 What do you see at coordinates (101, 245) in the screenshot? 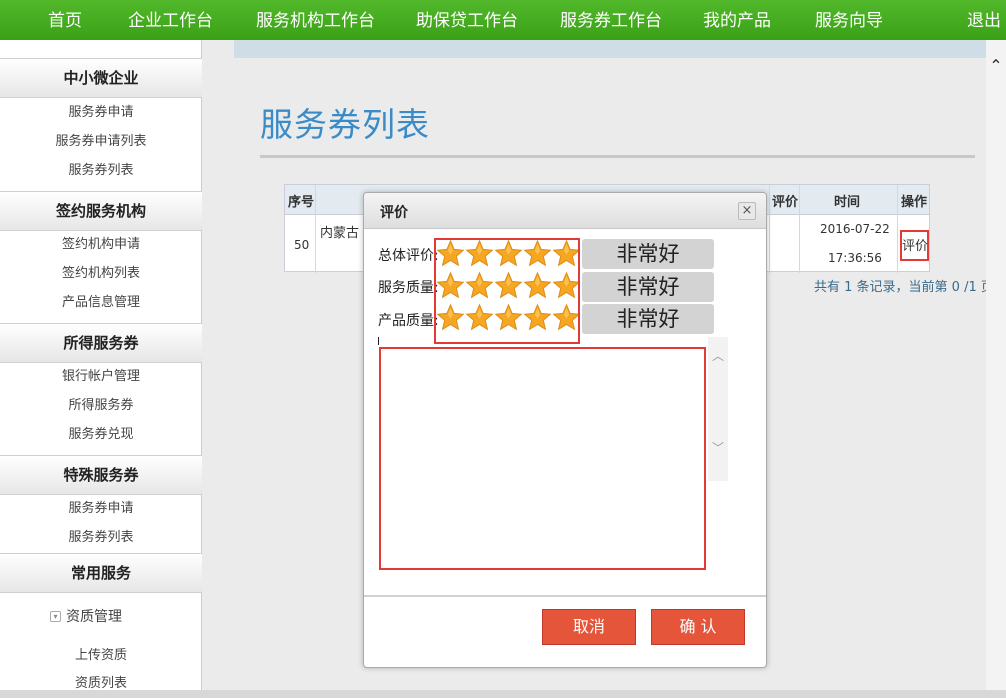
I see `sidebar-link-contract-apply: 签约机构申请` at bounding box center [101, 245].